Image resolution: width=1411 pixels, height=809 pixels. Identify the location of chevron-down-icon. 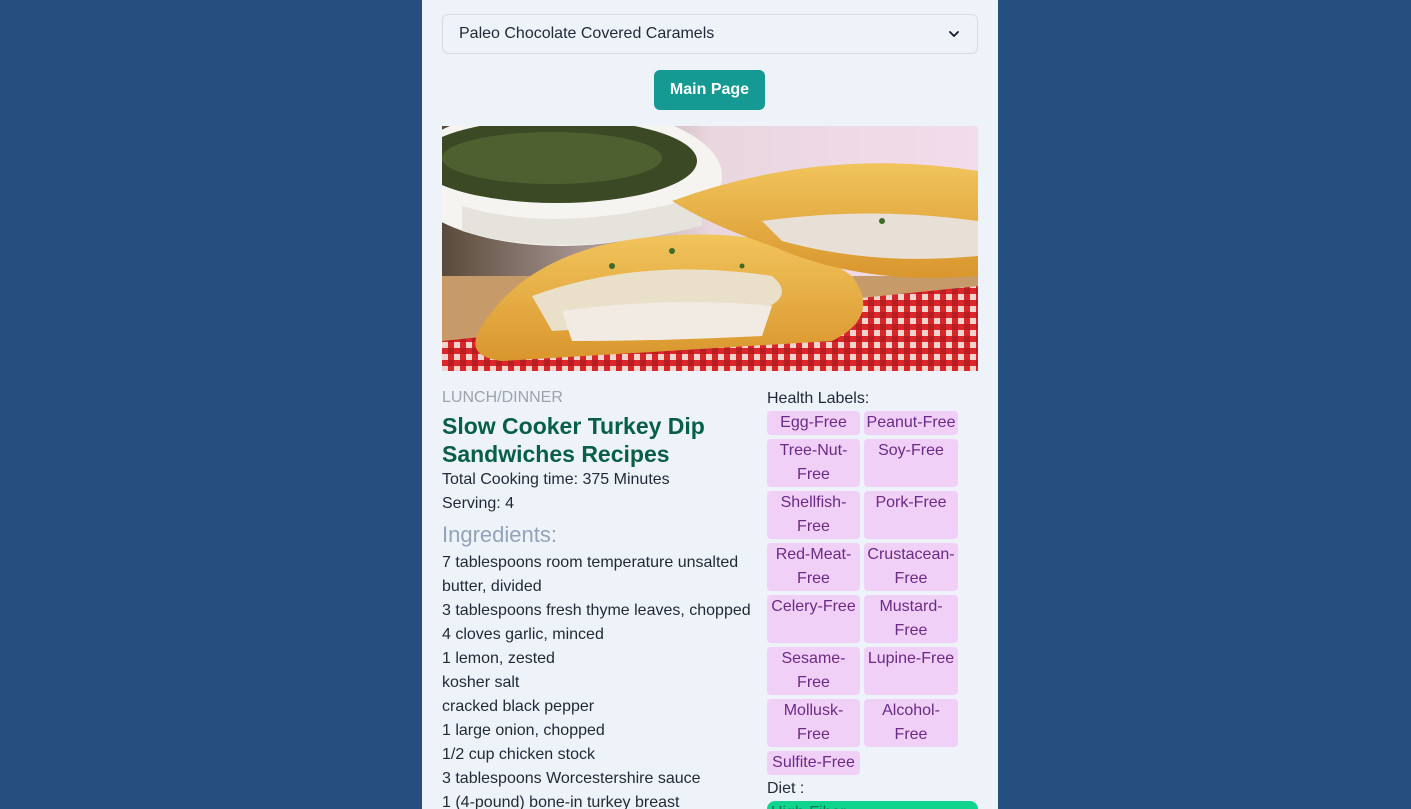
(954, 34).